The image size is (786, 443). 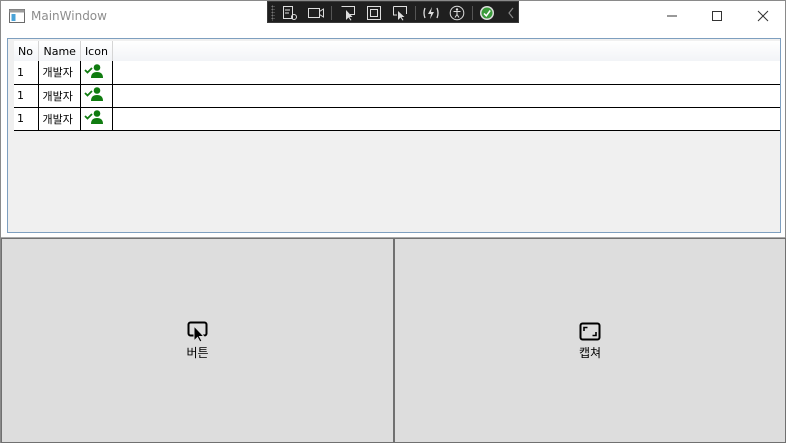 I want to click on column-header-filler, so click(x=446, y=51).